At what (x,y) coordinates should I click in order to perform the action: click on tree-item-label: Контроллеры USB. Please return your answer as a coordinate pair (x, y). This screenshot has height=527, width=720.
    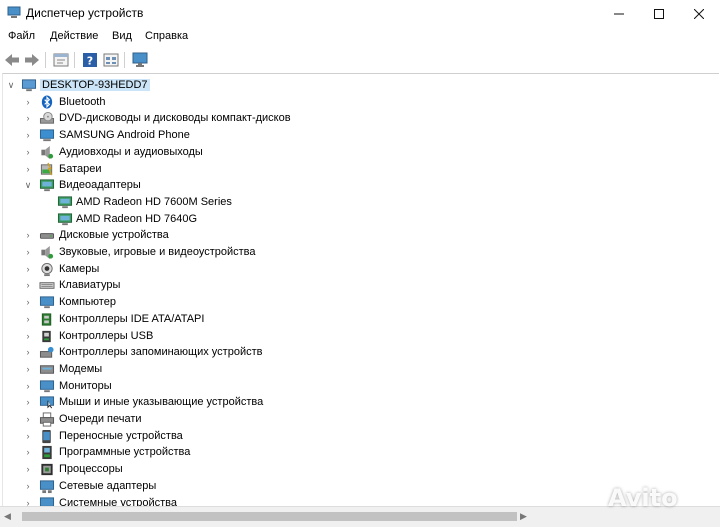
    Looking at the image, I should click on (106, 336).